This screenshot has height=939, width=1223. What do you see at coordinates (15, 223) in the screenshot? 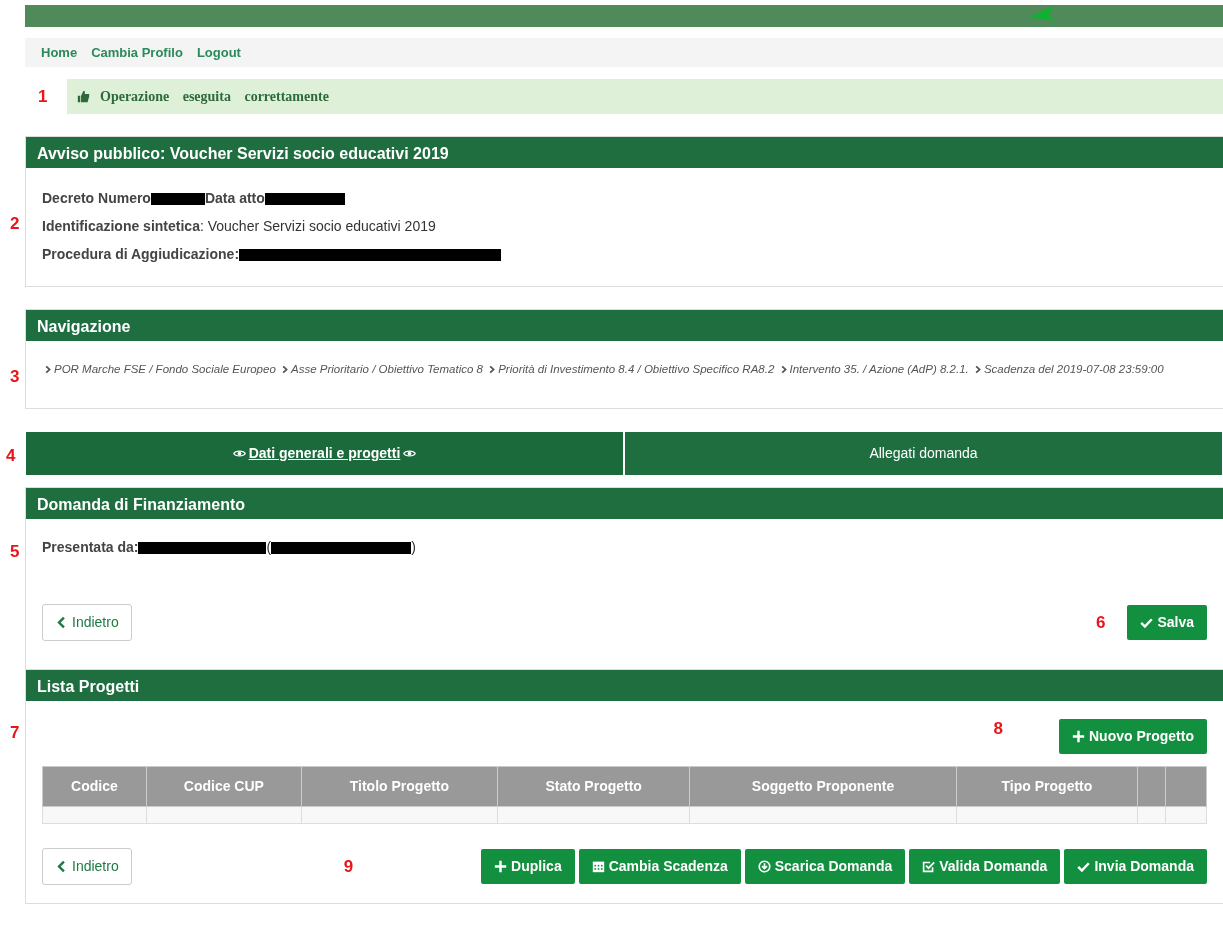
I see `annotation-number: 2` at bounding box center [15, 223].